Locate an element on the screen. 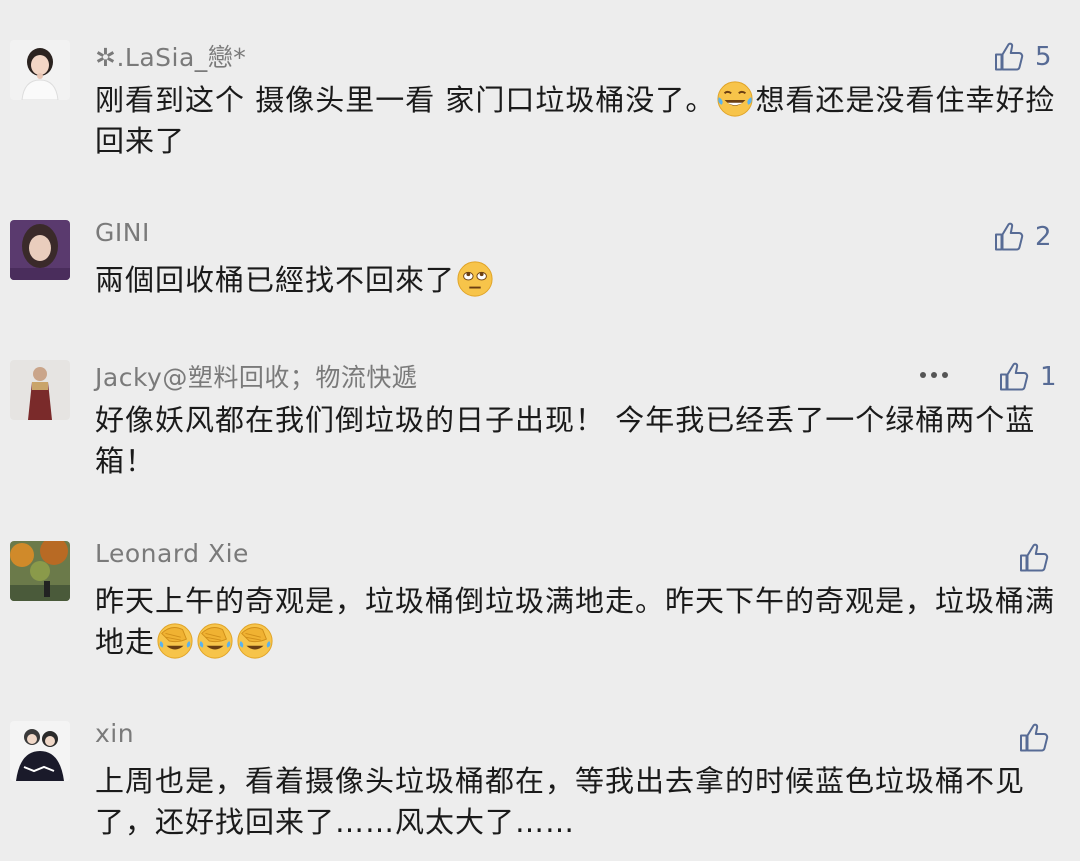  comment-author: GINI is located at coordinates (122, 232).